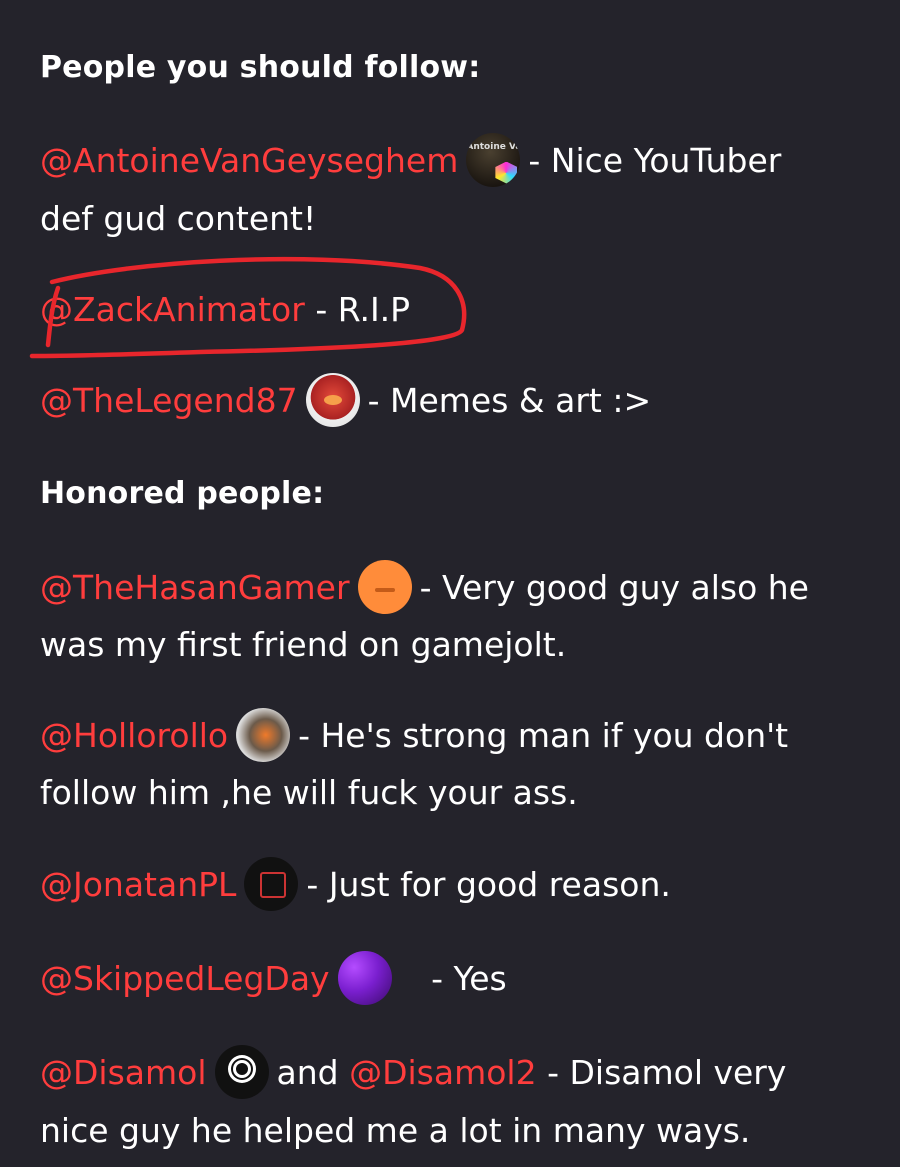 The height and width of the screenshot is (1167, 900). What do you see at coordinates (178, 218) in the screenshot?
I see `follow-desc-antoine-cont: def gud content!` at bounding box center [178, 218].